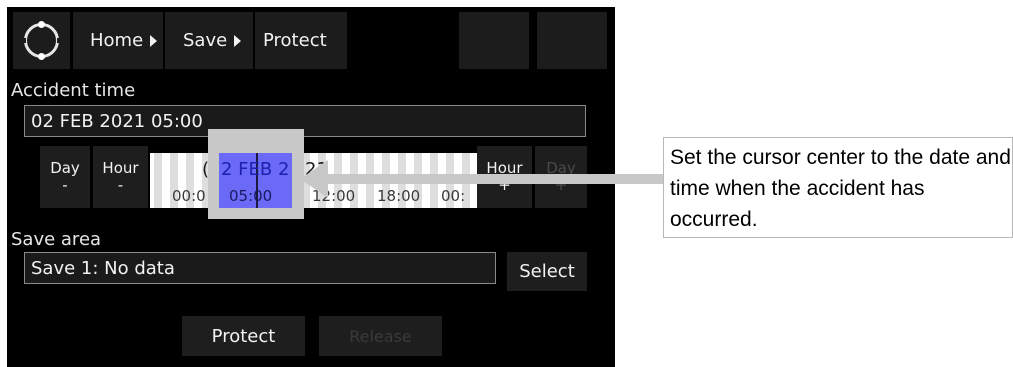  What do you see at coordinates (120, 185) in the screenshot?
I see `hour-minus-line2: -` at bounding box center [120, 185].